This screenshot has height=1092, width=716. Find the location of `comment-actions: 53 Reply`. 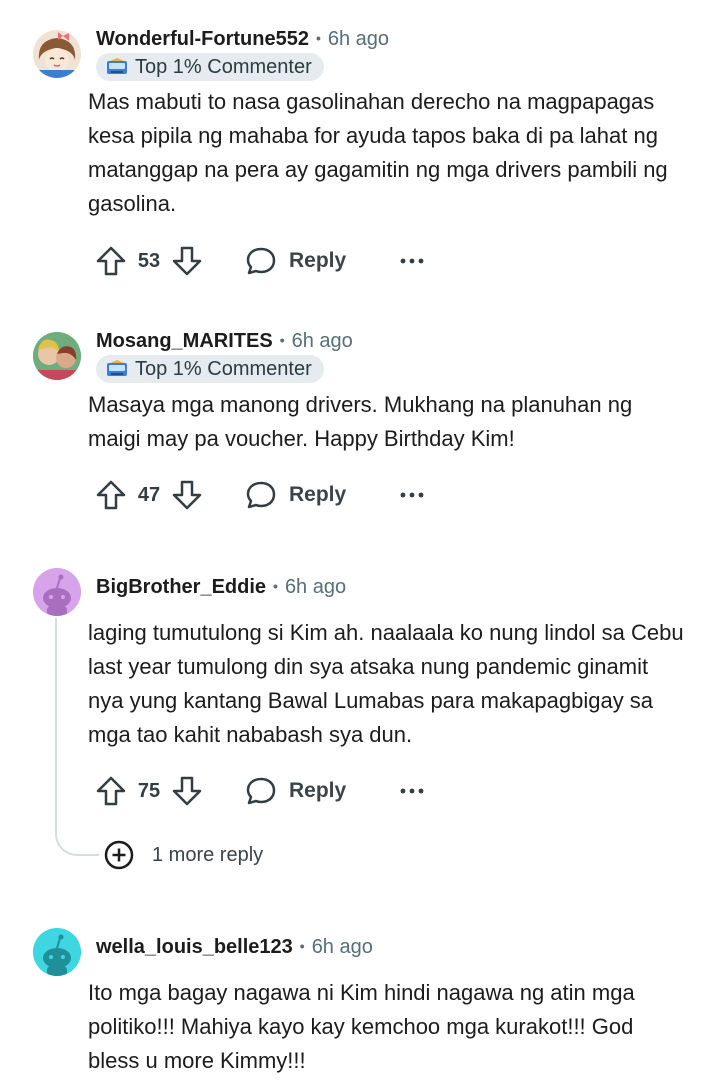

comment-actions: 53 Reply is located at coordinates (260, 261).